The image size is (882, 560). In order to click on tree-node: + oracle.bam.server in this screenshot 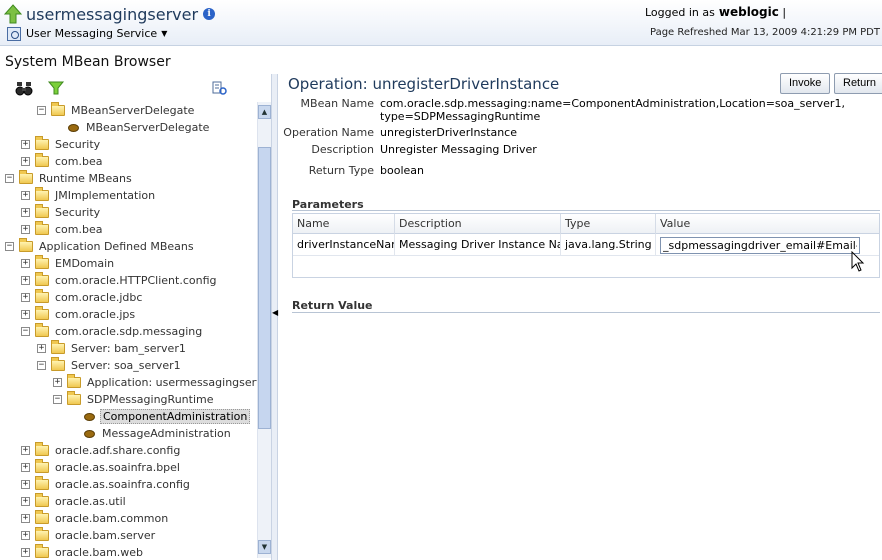, I will do `click(89, 535)`.